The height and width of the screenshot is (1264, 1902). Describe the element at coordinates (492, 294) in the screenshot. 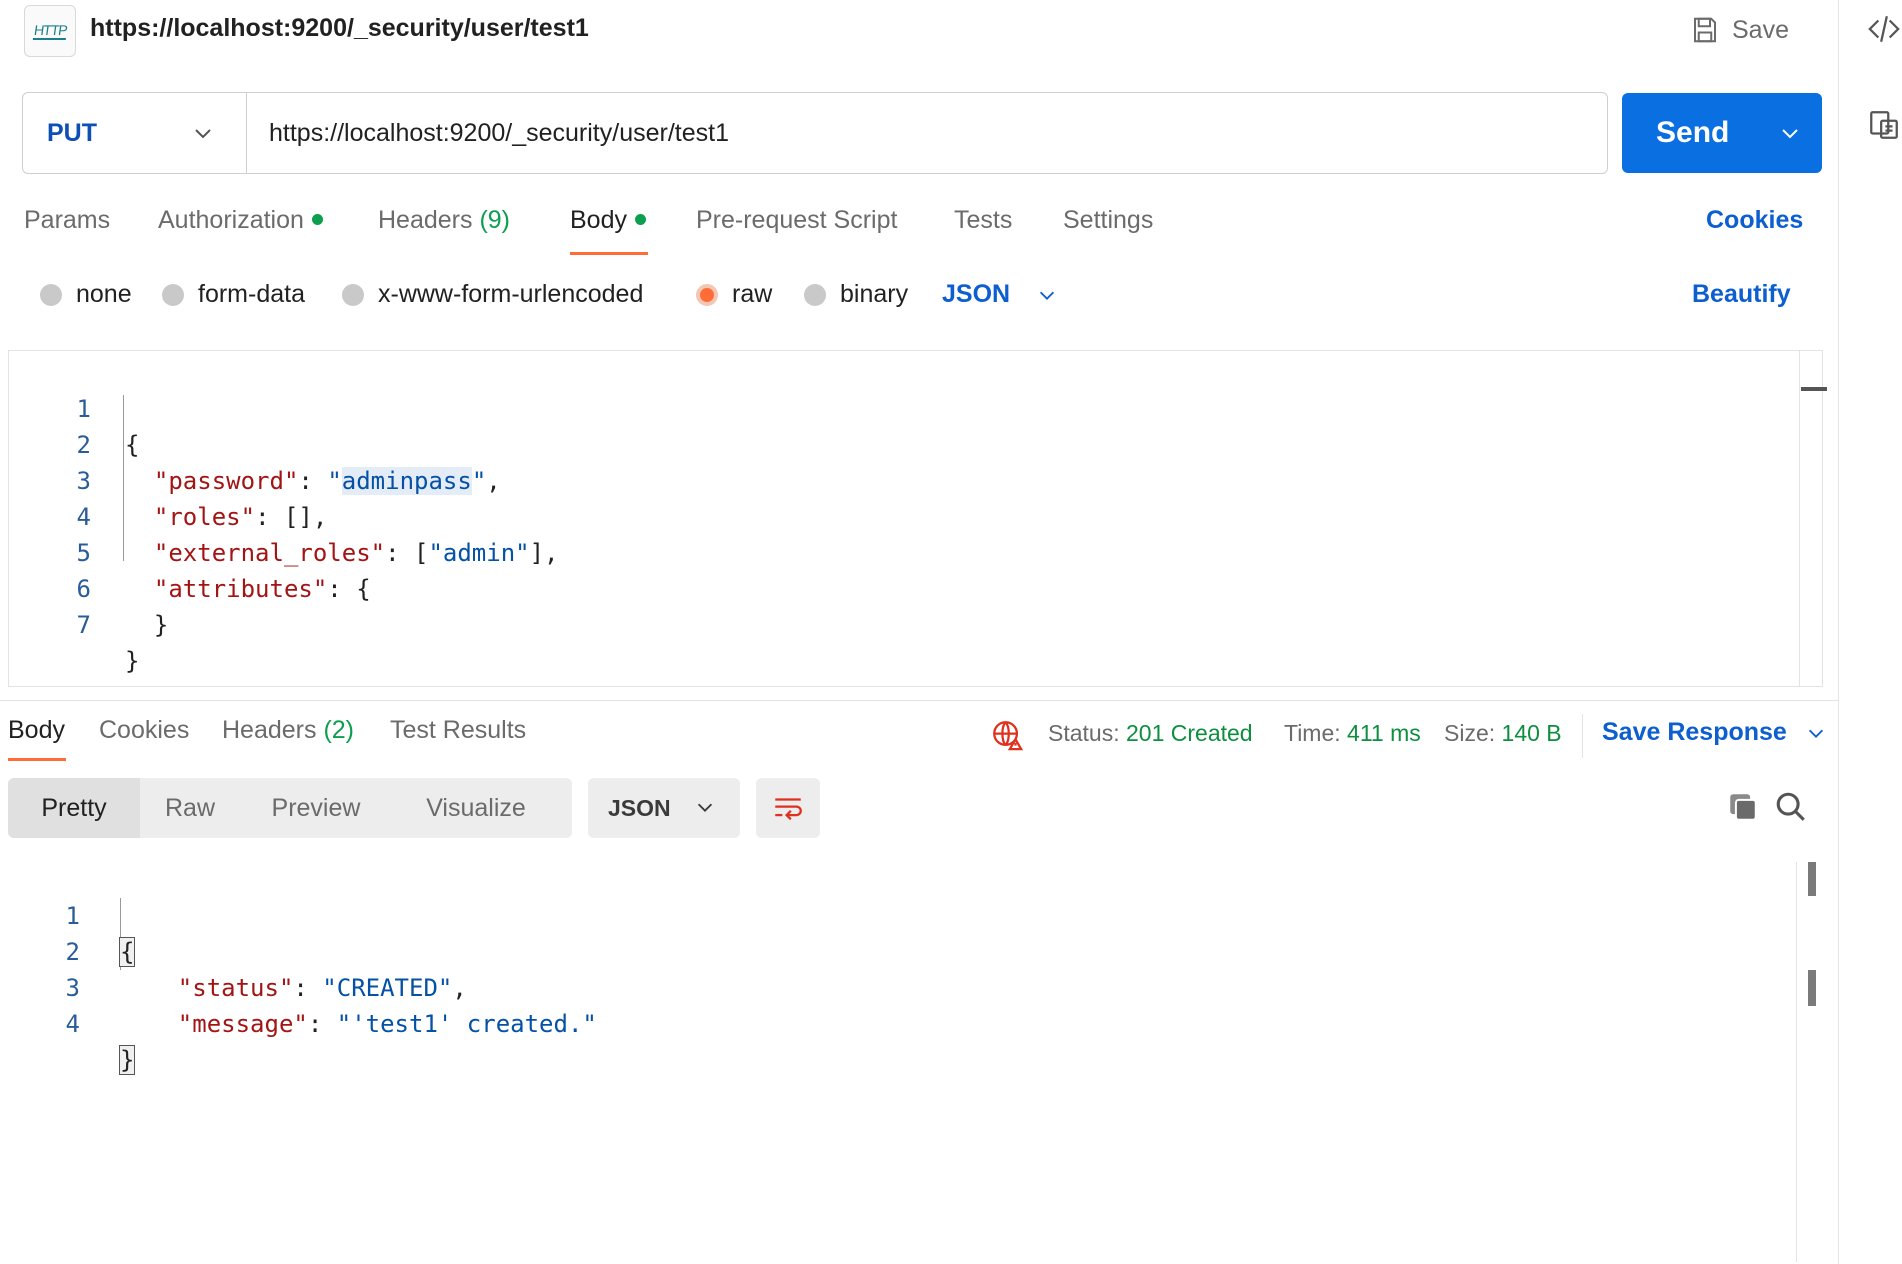

I see `body-type-urlencoded: x-www-form-urlencoded` at that location.